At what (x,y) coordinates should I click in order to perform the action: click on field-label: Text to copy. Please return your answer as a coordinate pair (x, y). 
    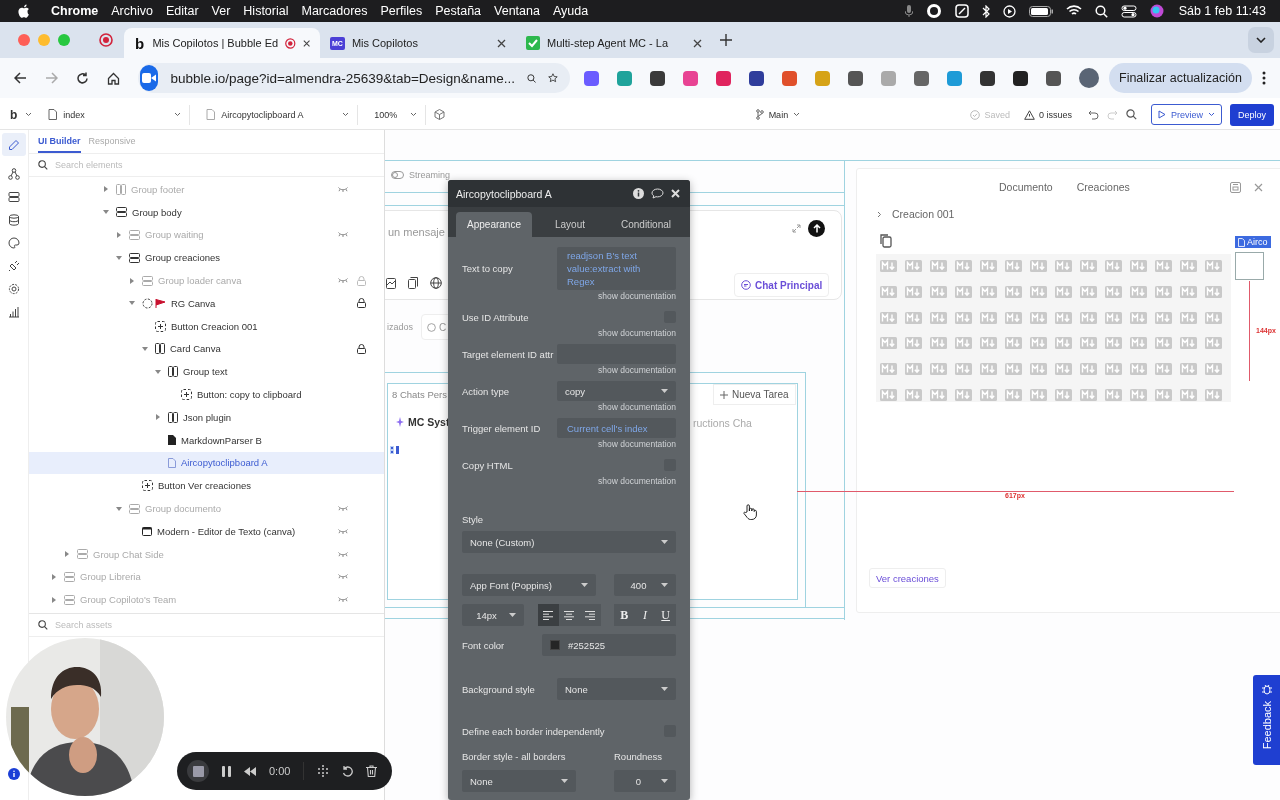
    Looking at the image, I should click on (487, 268).